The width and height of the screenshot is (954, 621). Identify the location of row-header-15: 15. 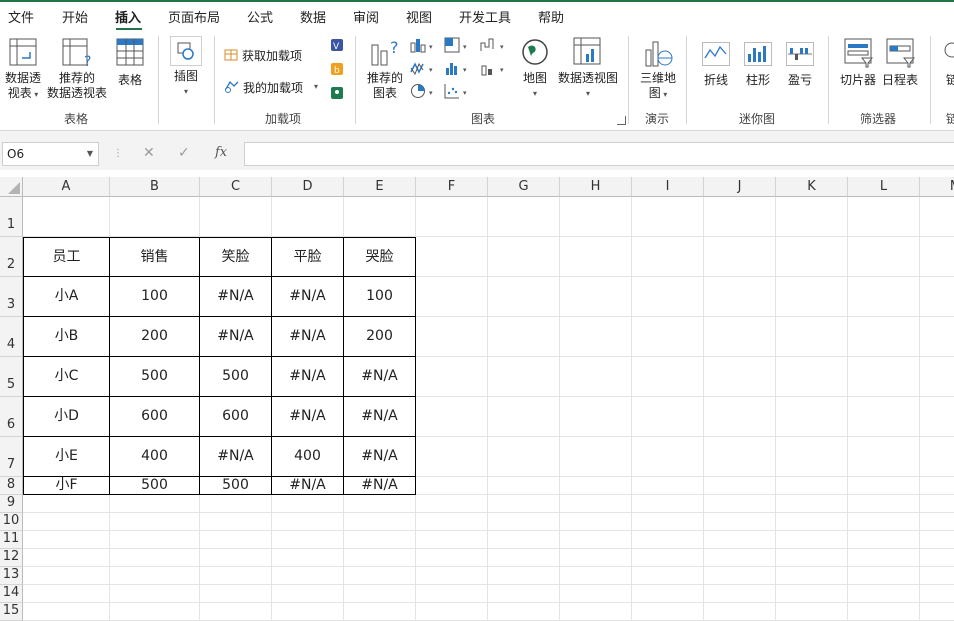
(11, 612).